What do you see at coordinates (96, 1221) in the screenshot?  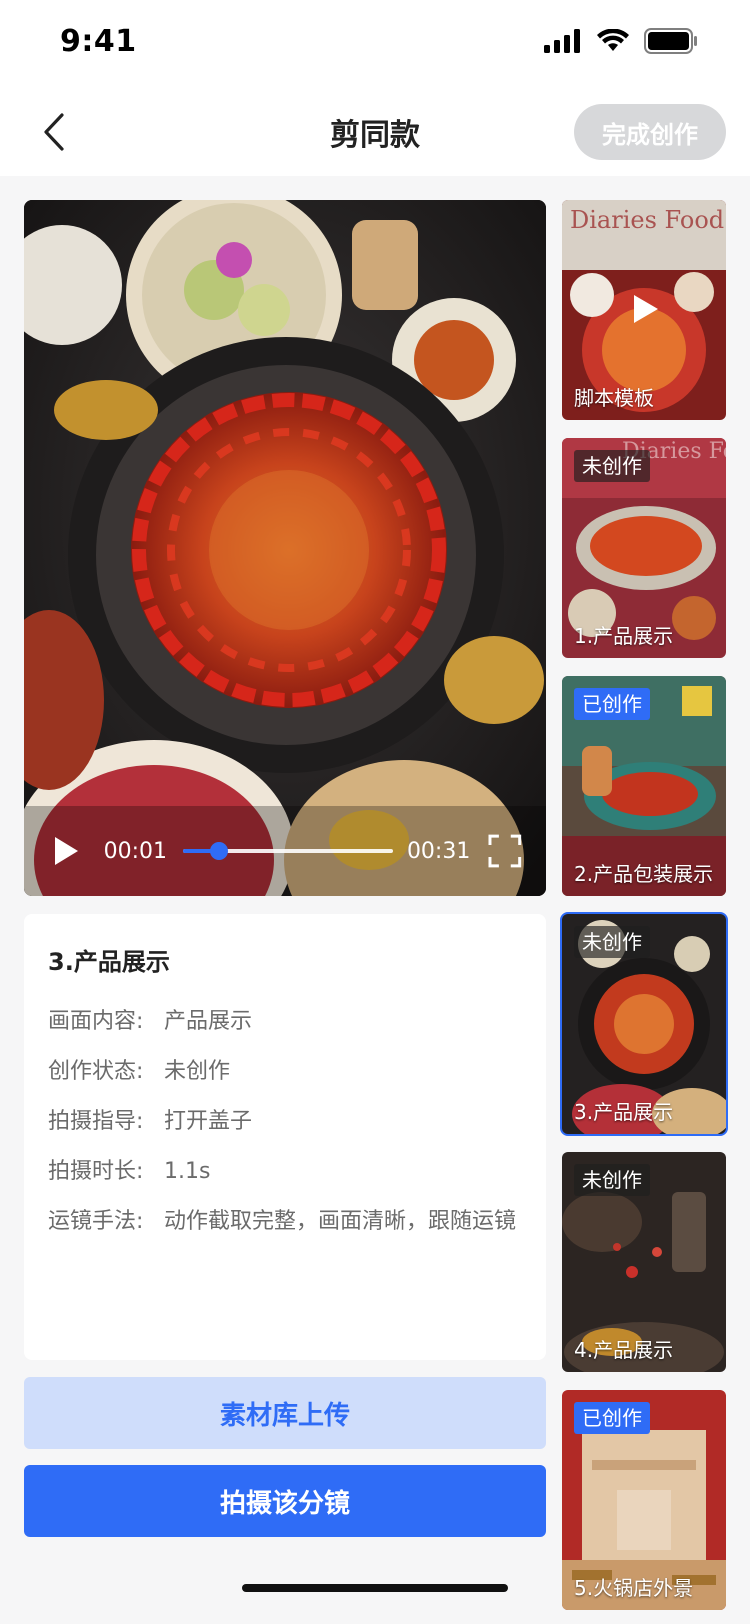 I see `detail-key: 运镜手法:` at bounding box center [96, 1221].